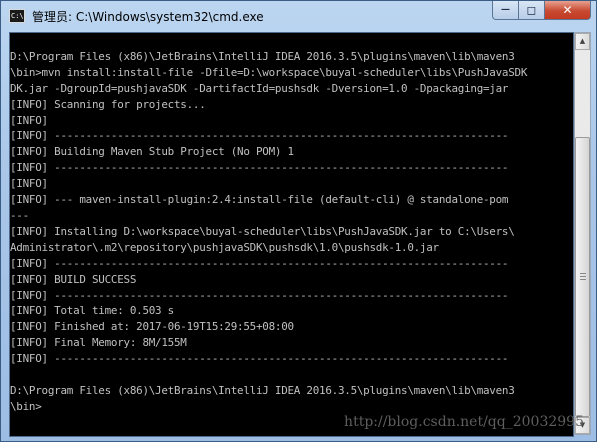 This screenshot has width=597, height=442. I want to click on maximize-button: ◻, so click(532, 10).